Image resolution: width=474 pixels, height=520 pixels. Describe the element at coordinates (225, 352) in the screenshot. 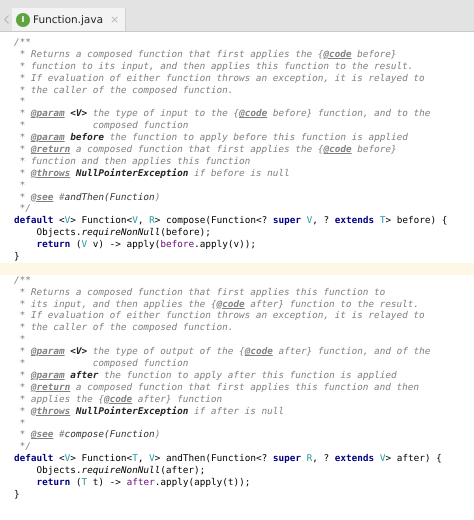

I see `code-line: * @param <V> the type of output of the {@code after} function, and of the` at that location.